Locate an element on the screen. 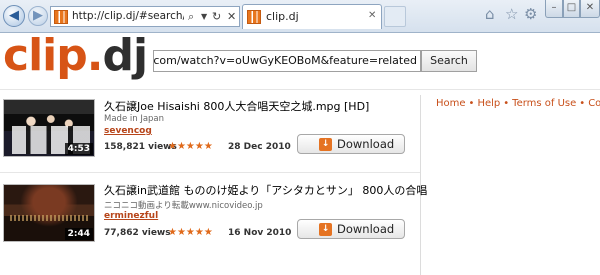  tab-close-icon: ✕ is located at coordinates (372, 15).